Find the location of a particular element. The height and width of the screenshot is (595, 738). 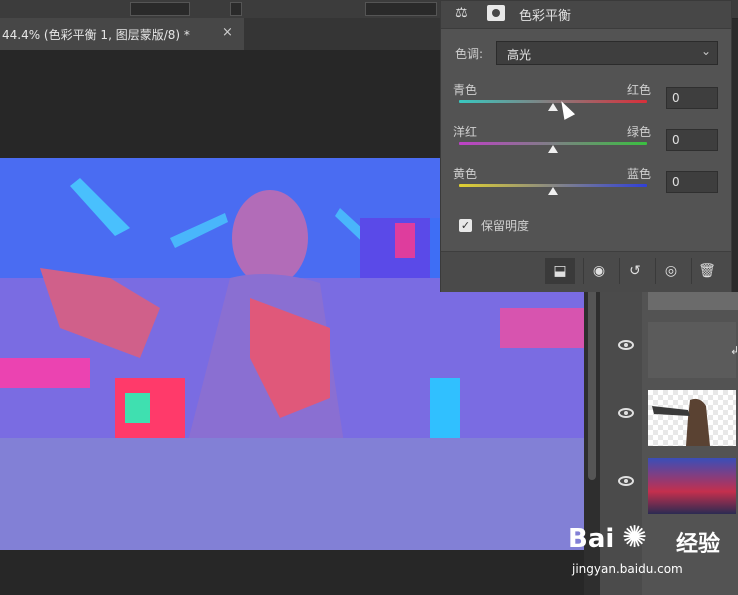

adjustment-layer-thumbnail: ↲ is located at coordinates (693, 350).